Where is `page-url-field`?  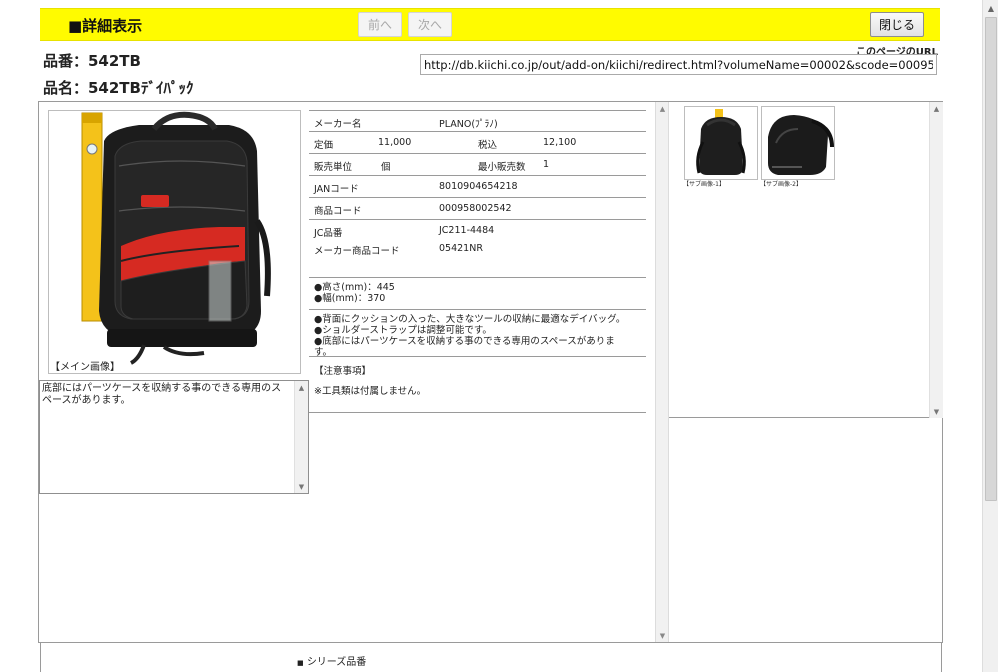
page-url-field is located at coordinates (678, 64).